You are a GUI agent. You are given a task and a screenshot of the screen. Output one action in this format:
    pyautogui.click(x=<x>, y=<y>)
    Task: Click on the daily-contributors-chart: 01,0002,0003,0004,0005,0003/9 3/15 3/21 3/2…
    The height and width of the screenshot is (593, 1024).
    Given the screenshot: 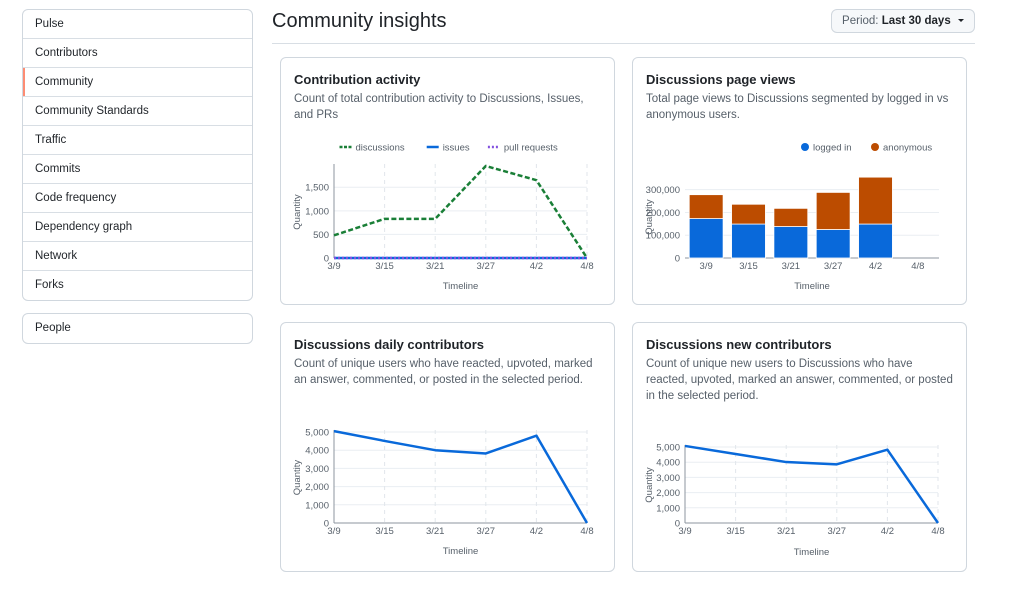 What is the action you would take?
    pyautogui.click(x=443, y=493)
    